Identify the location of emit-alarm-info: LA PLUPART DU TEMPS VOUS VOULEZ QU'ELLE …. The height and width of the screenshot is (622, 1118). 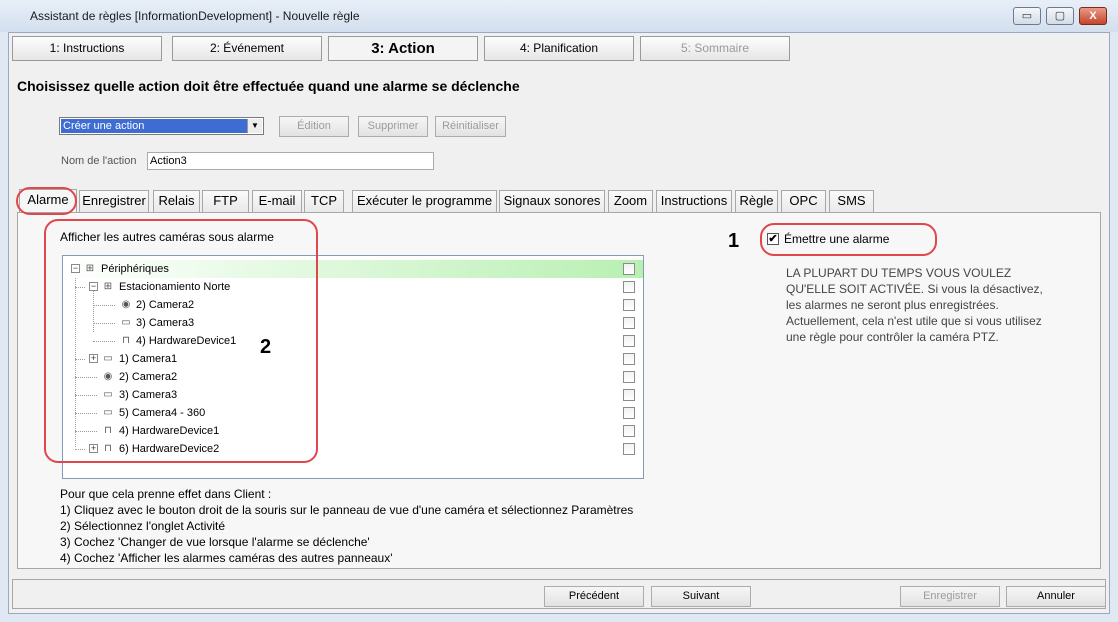
(914, 305).